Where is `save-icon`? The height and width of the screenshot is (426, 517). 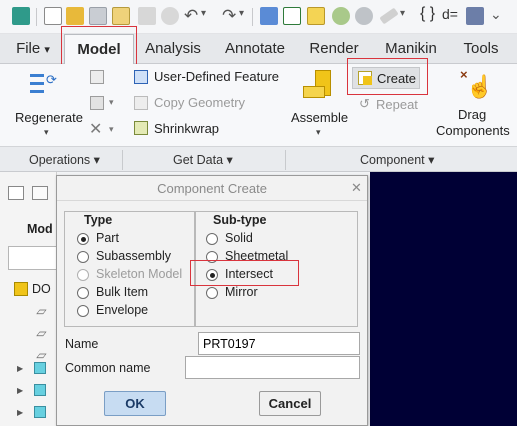 save-icon is located at coordinates (98, 16).